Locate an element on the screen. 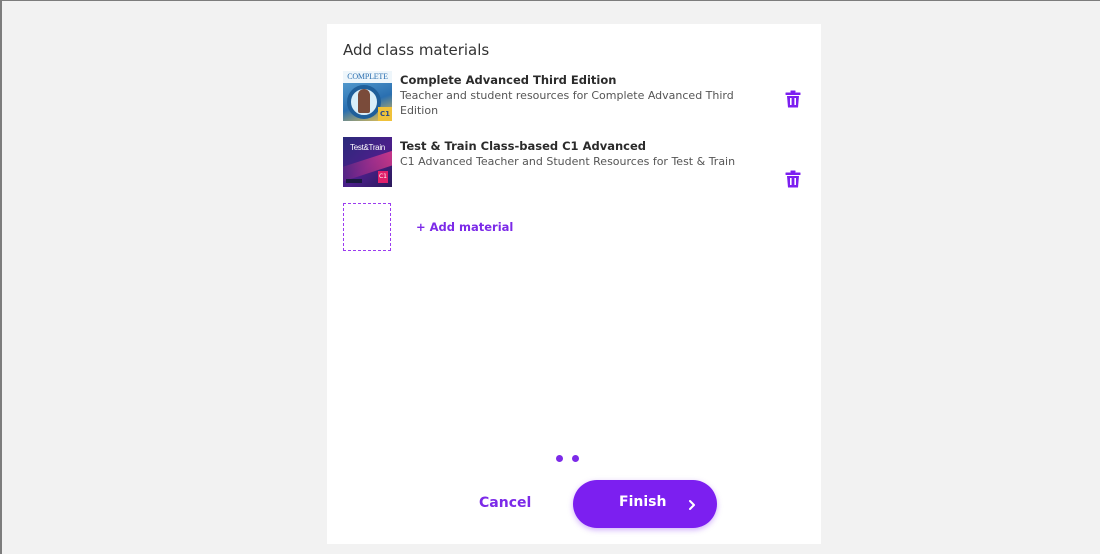 This screenshot has height=554, width=1100. material-cover-image: COMPLETE C1 is located at coordinates (367, 96).